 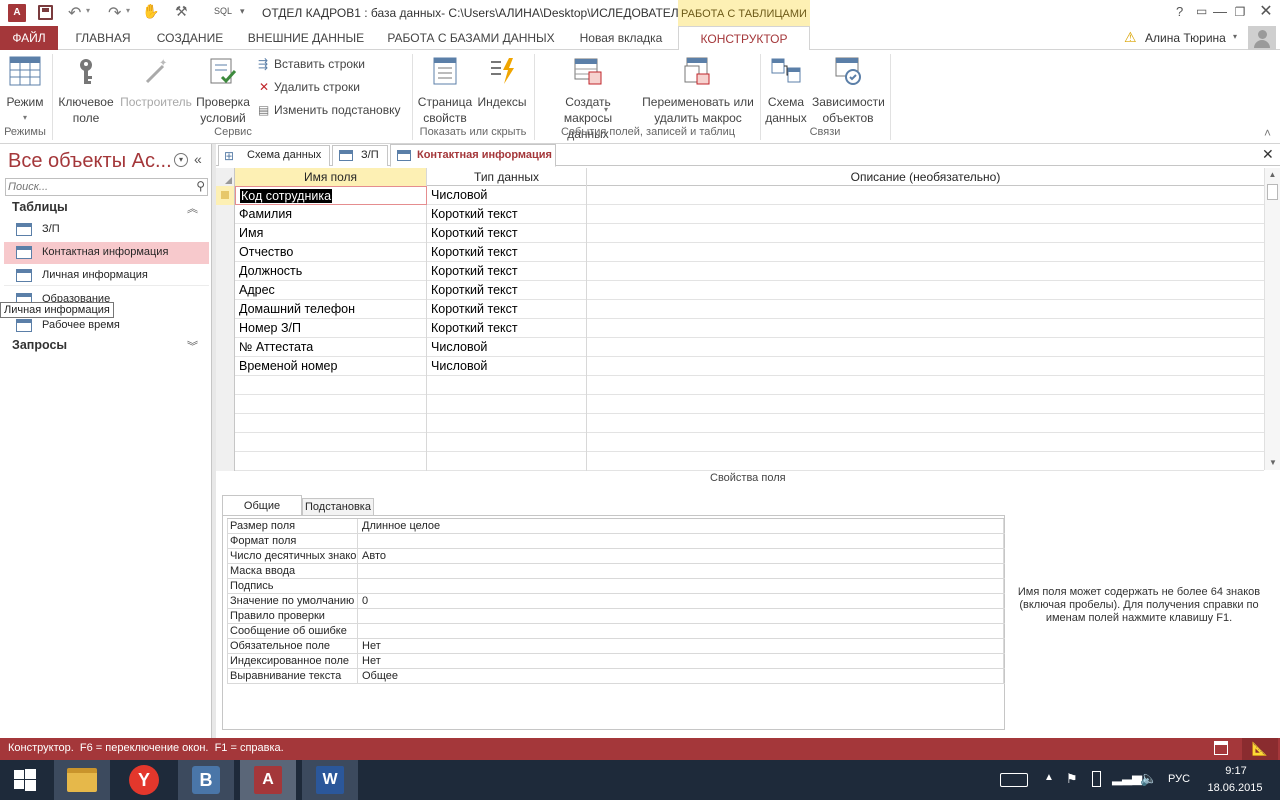 I want to click on property-row: Обязательное поле Нет, so click(x=616, y=646).